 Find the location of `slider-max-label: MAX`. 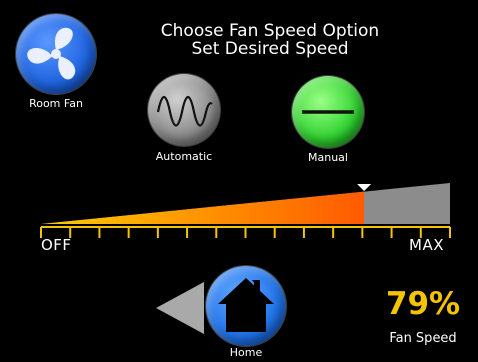

slider-max-label: MAX is located at coordinates (426, 245).